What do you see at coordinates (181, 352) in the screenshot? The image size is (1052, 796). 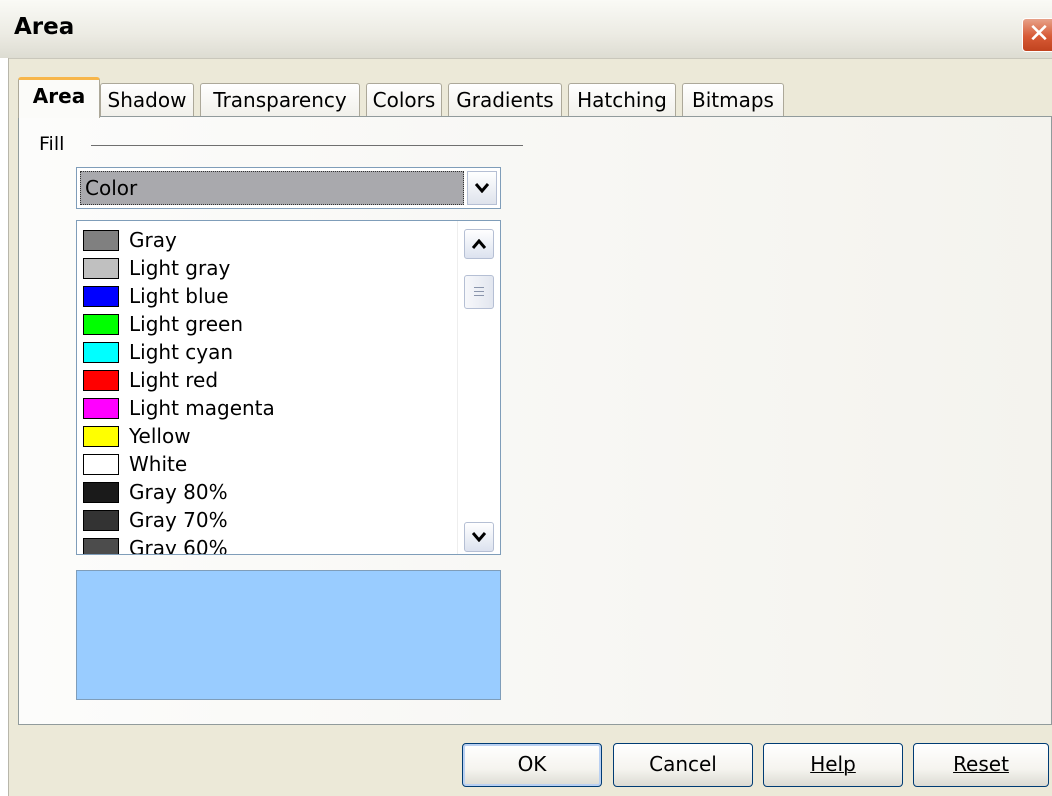 I see `color-name: Light cyan` at bounding box center [181, 352].